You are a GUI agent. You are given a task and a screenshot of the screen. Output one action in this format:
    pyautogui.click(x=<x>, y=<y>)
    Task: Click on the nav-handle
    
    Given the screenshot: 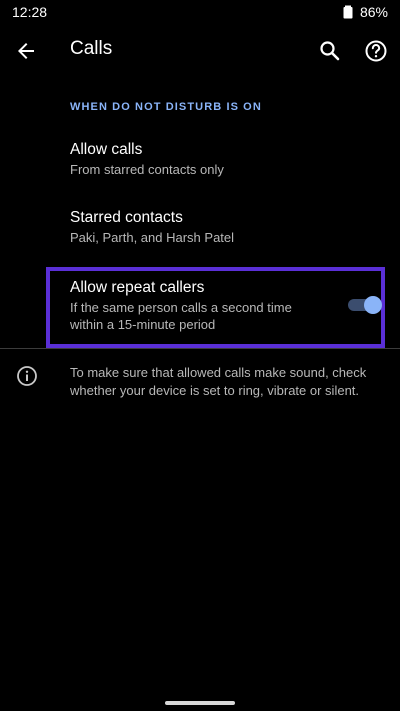 What is the action you would take?
    pyautogui.click(x=200, y=703)
    